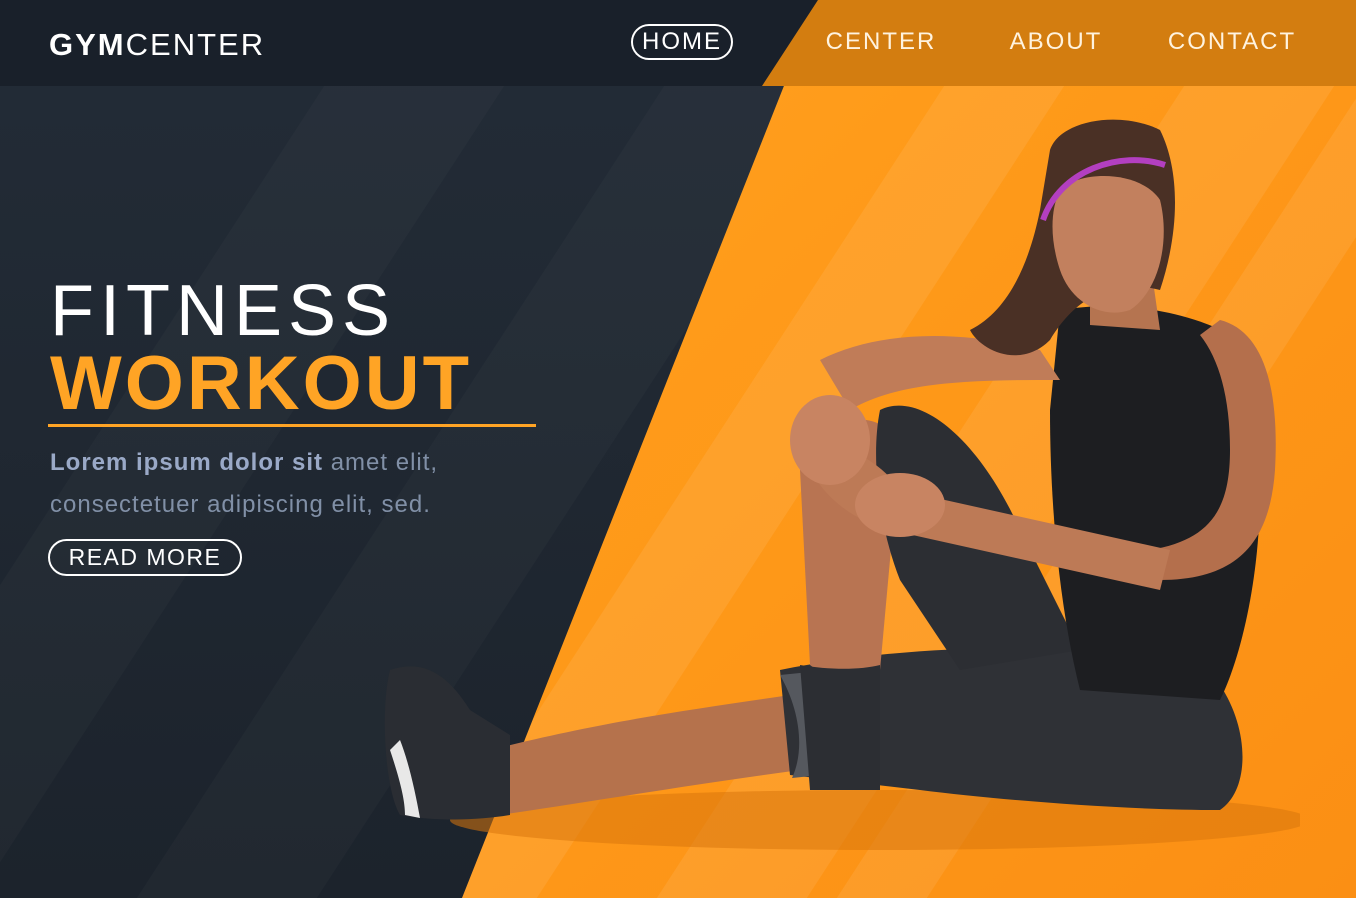 The height and width of the screenshot is (898, 1356). What do you see at coordinates (145, 557) in the screenshot?
I see `read-more-button: READ MORE` at bounding box center [145, 557].